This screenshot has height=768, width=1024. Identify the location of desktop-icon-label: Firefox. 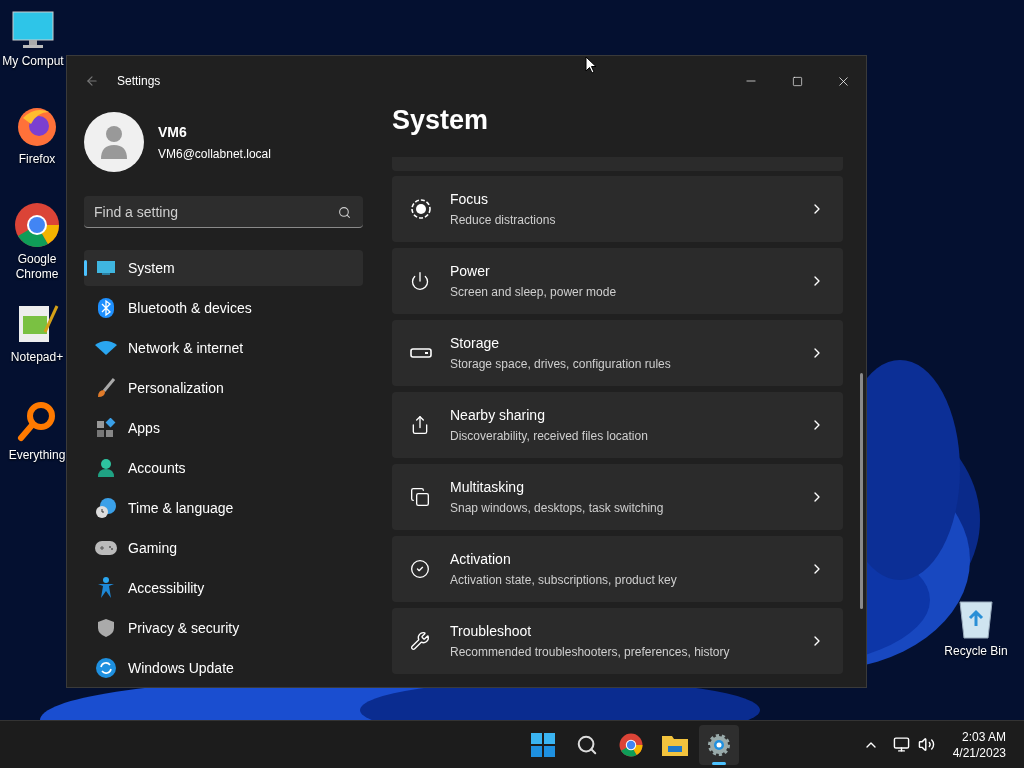
(37, 159).